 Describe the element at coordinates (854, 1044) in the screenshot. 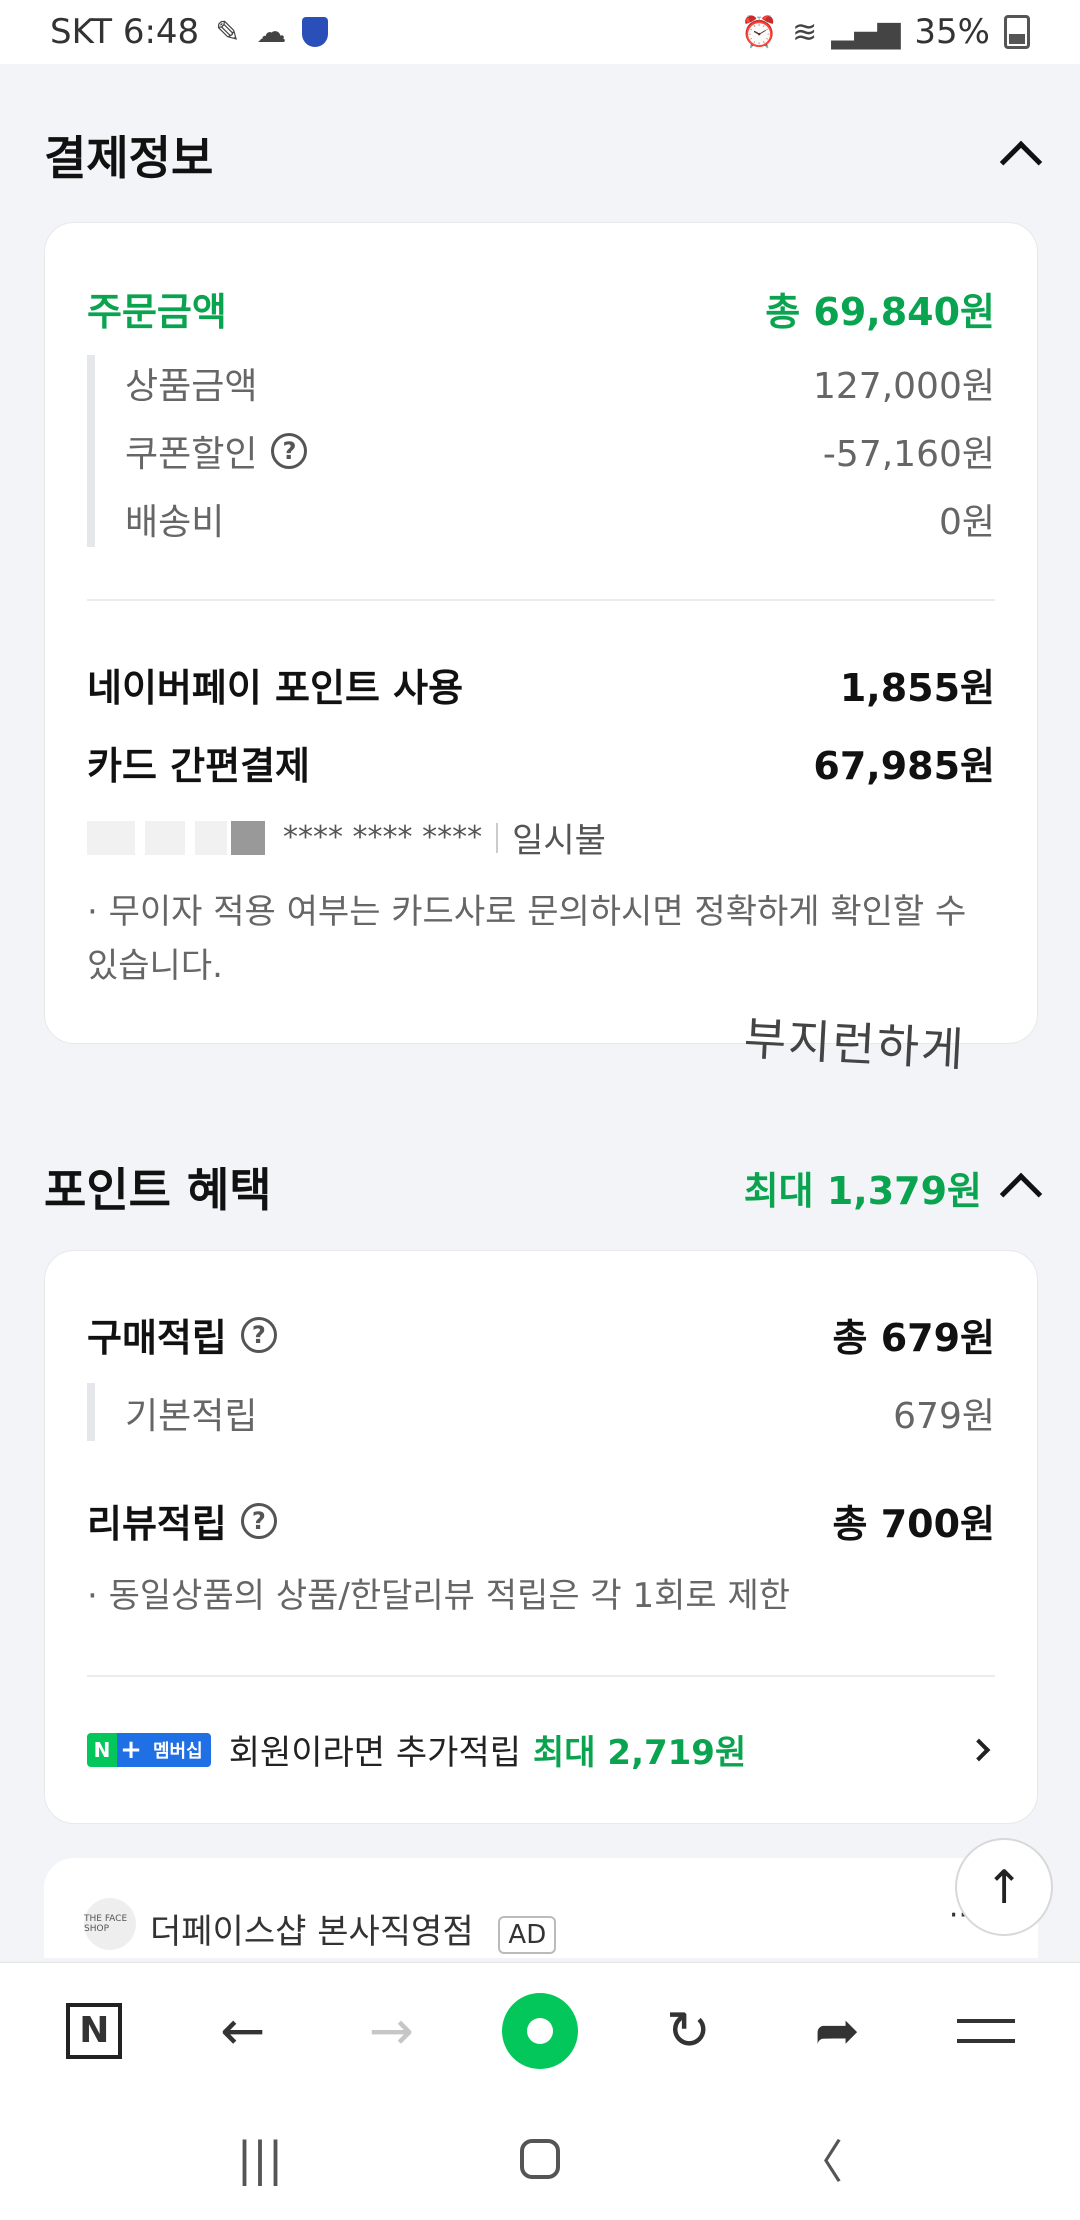

I see `watermark-signature: 부지런하게` at that location.